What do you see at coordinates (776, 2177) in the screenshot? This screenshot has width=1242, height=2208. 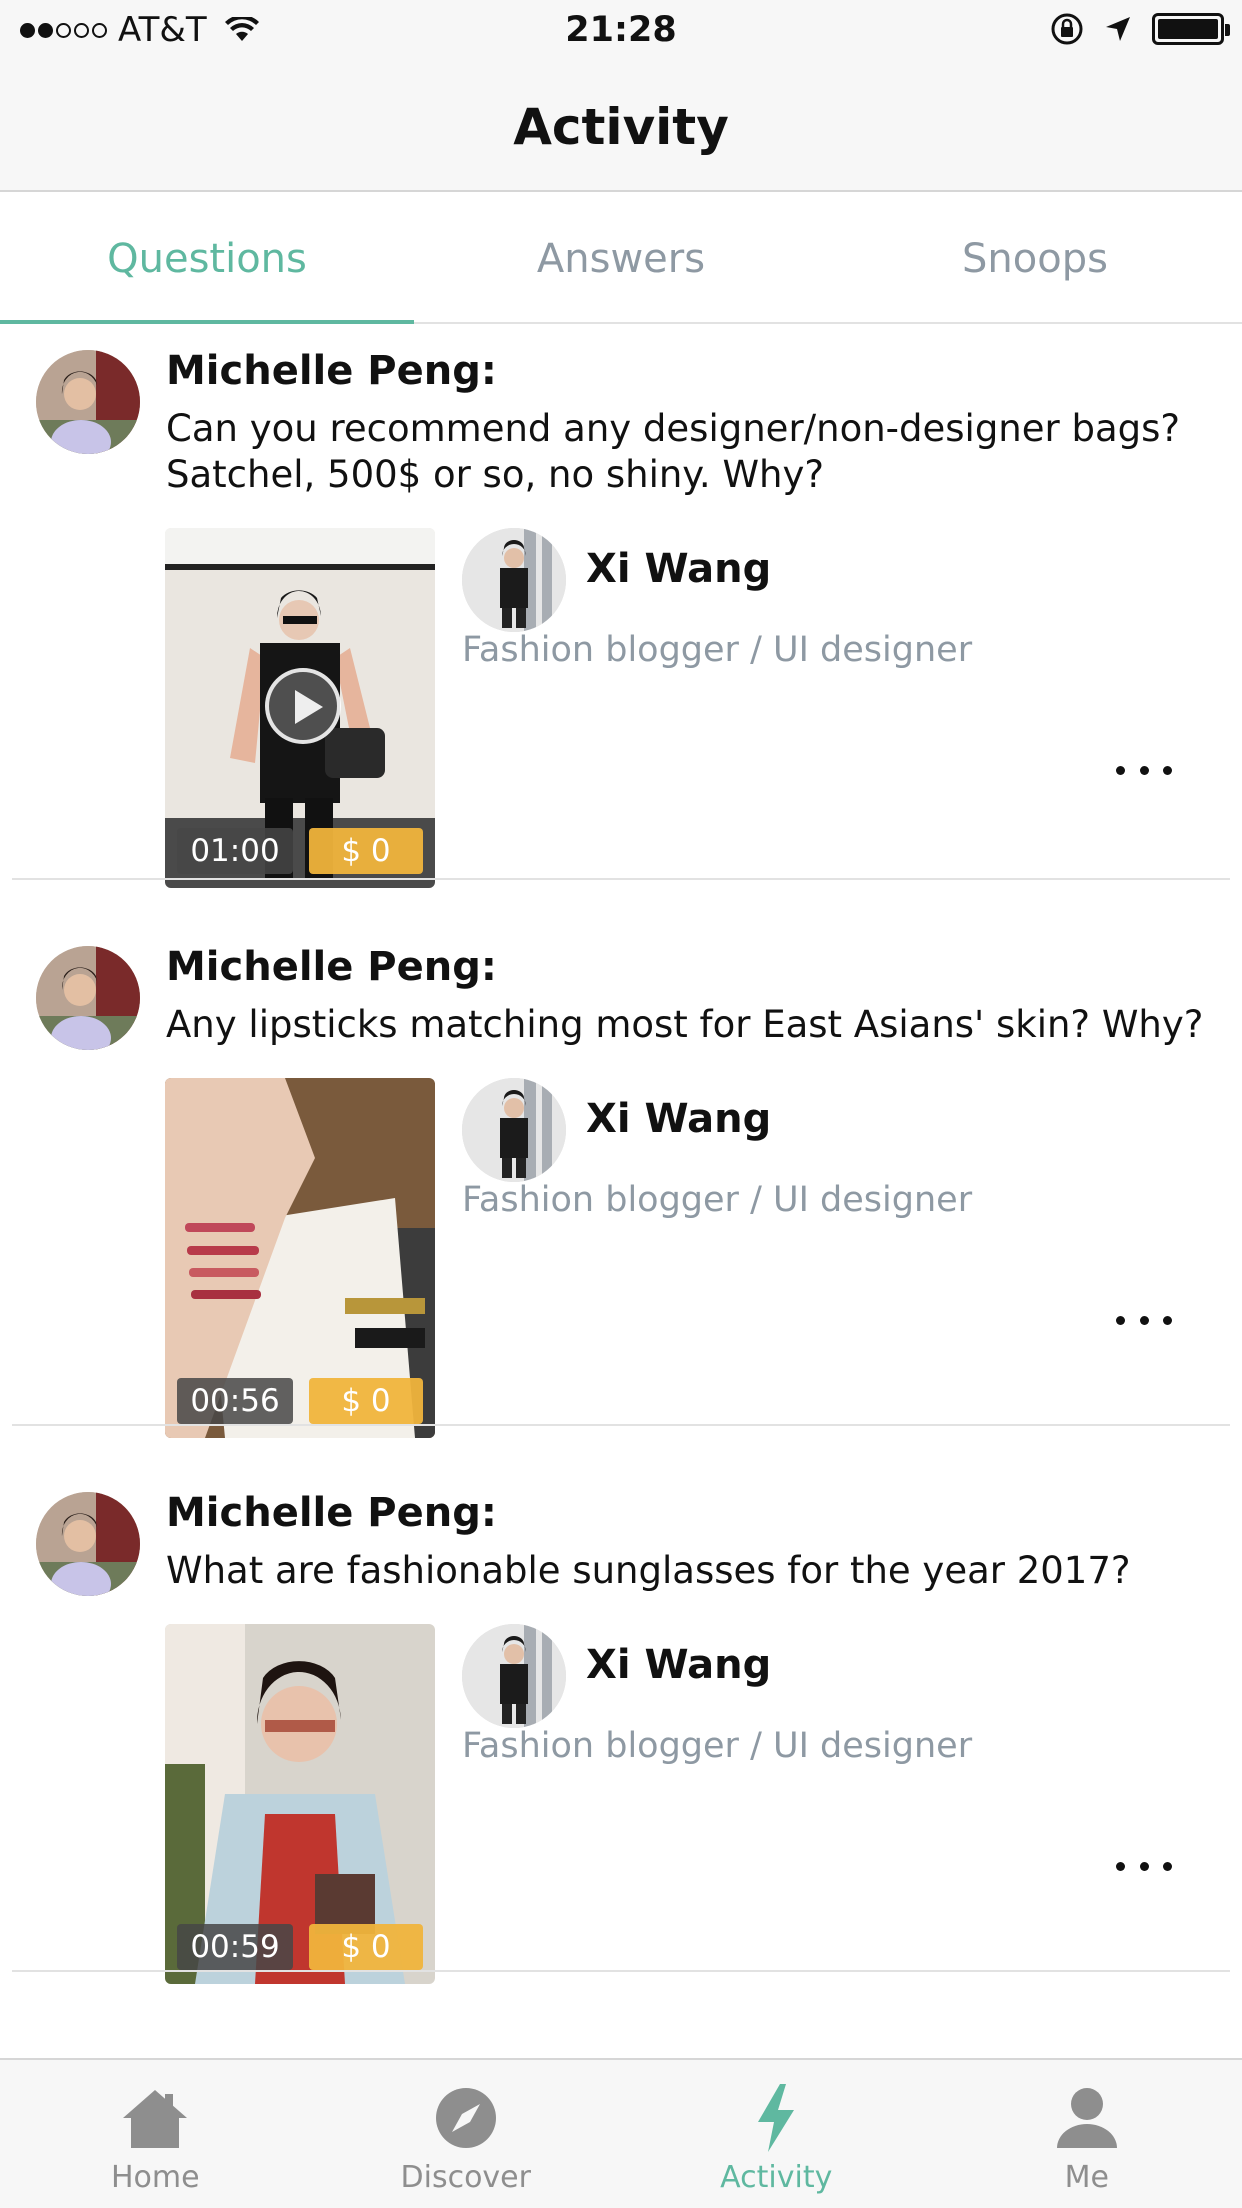 I see `tabbar-label: Activity` at bounding box center [776, 2177].